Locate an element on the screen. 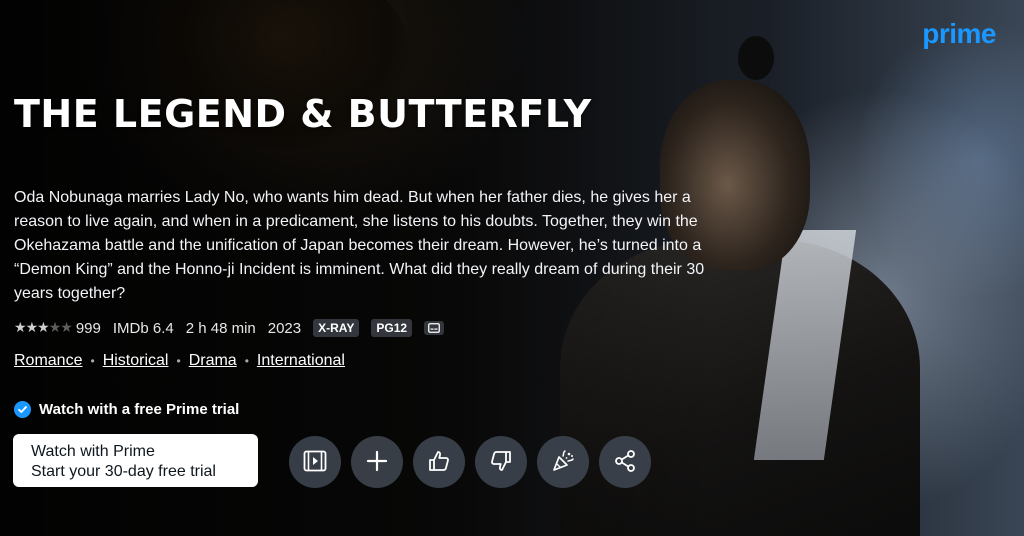 The height and width of the screenshot is (536, 1024). stars-icon: ★ ★ ★ ★ ★ is located at coordinates (43, 328).